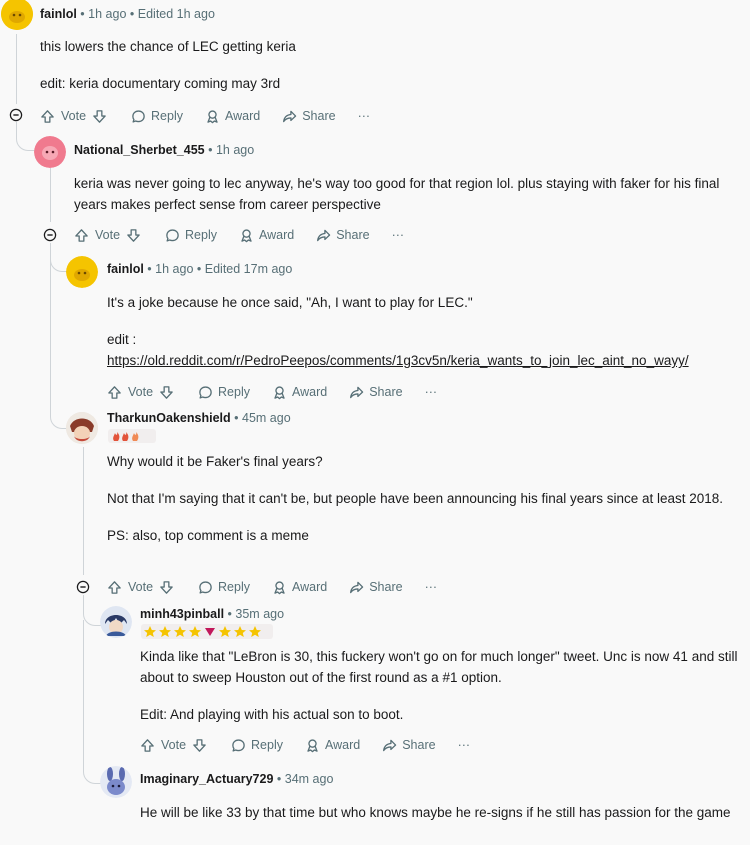 This screenshot has width=750, height=845. Describe the element at coordinates (309, 779) in the screenshot. I see `timestamp: 34m ago` at that location.